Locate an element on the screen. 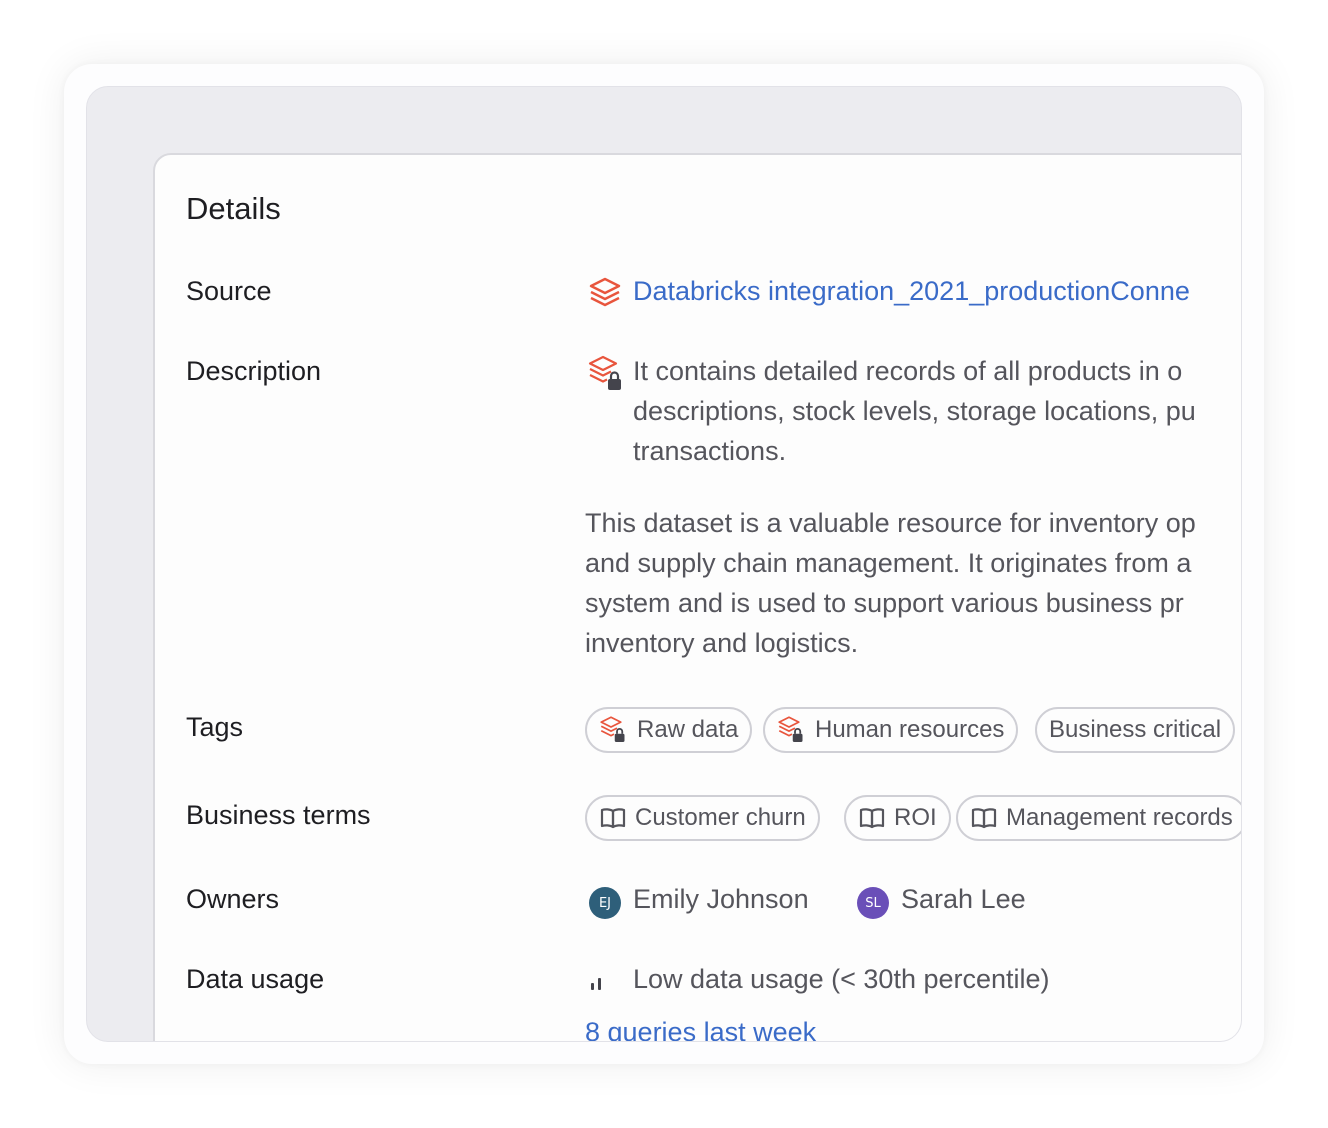 The width and height of the screenshot is (1328, 1128). term-chip-management-records: Management records is located at coordinates (1098, 818).